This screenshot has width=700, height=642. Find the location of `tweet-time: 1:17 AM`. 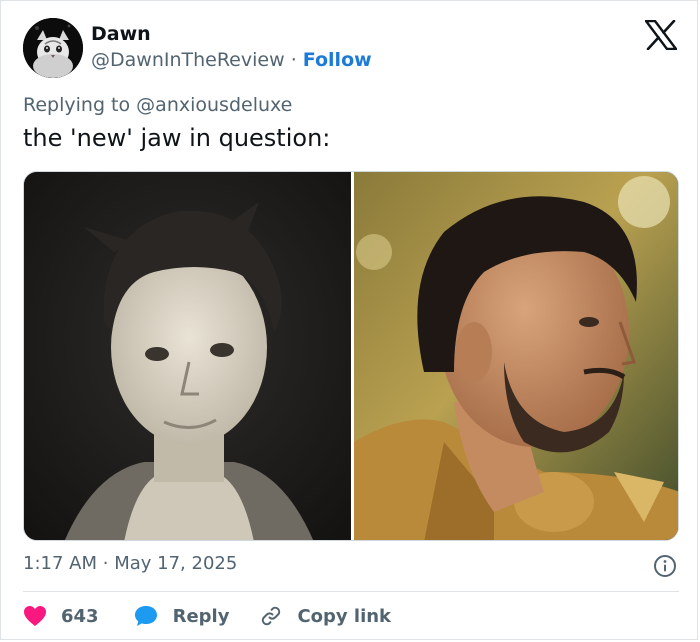

tweet-time: 1:17 AM is located at coordinates (60, 563).